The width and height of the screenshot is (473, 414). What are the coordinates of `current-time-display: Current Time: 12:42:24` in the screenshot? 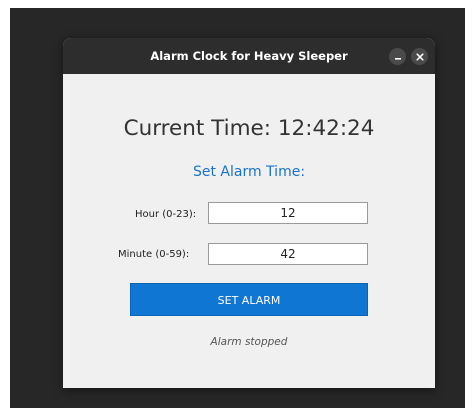 It's located at (249, 128).